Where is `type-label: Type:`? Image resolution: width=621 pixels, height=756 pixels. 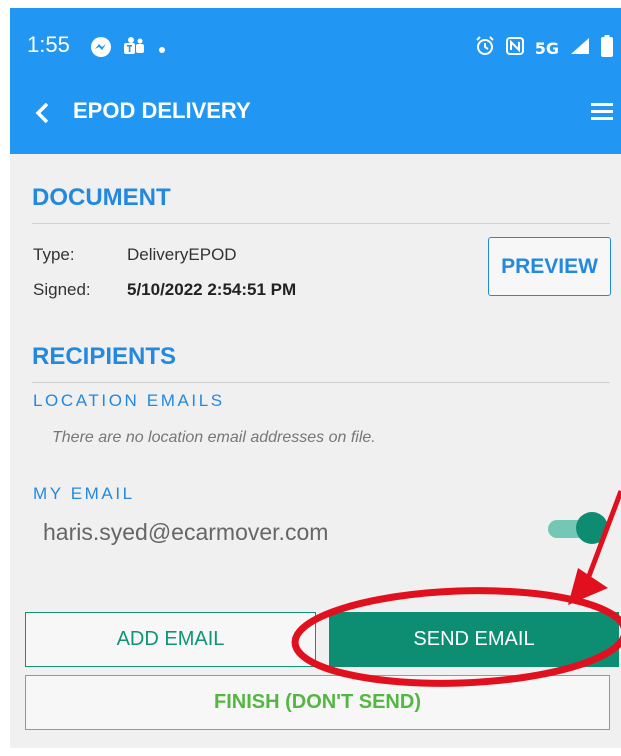
type-label: Type: is located at coordinates (54, 254).